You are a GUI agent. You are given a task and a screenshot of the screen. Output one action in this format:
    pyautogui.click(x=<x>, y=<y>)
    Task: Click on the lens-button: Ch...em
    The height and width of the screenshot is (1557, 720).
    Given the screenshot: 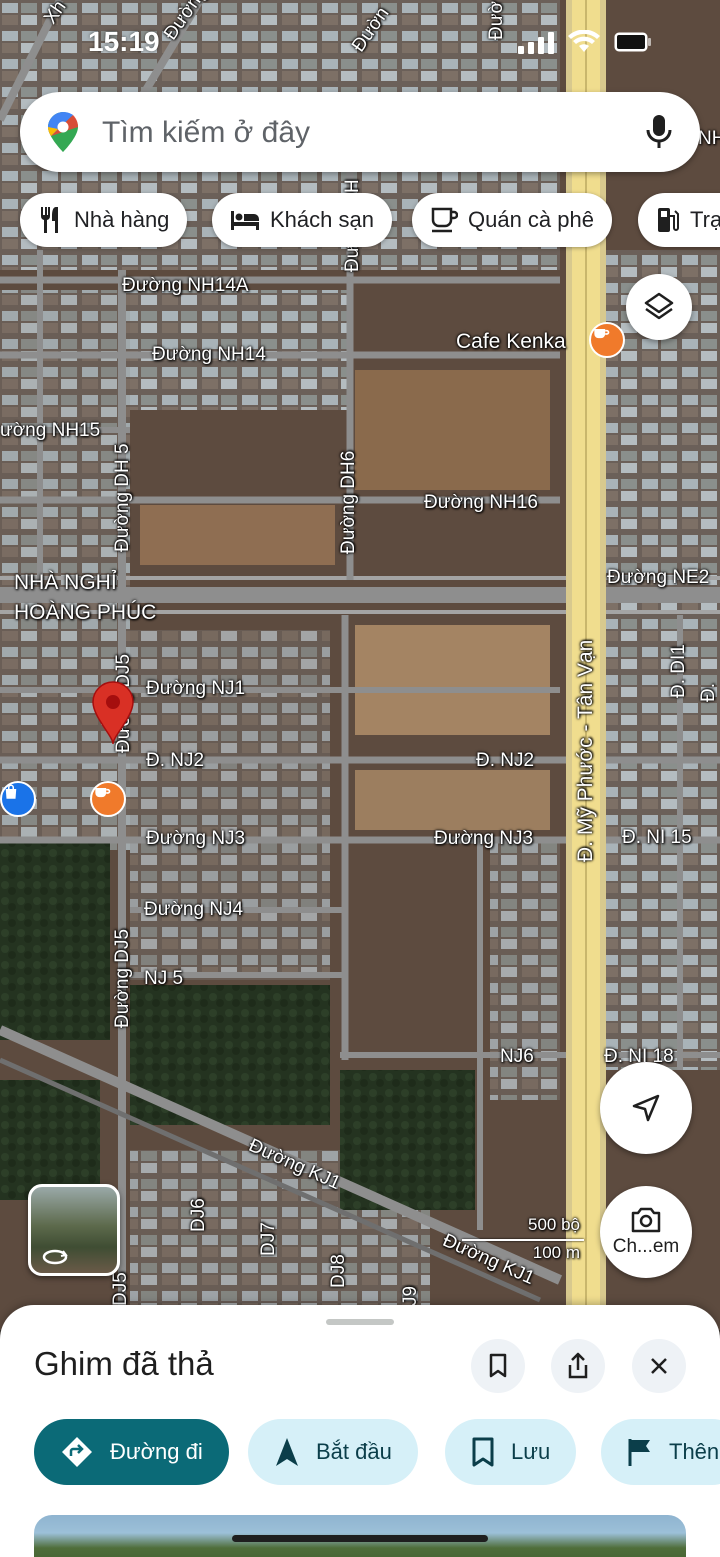 What is the action you would take?
    pyautogui.click(x=646, y=1232)
    